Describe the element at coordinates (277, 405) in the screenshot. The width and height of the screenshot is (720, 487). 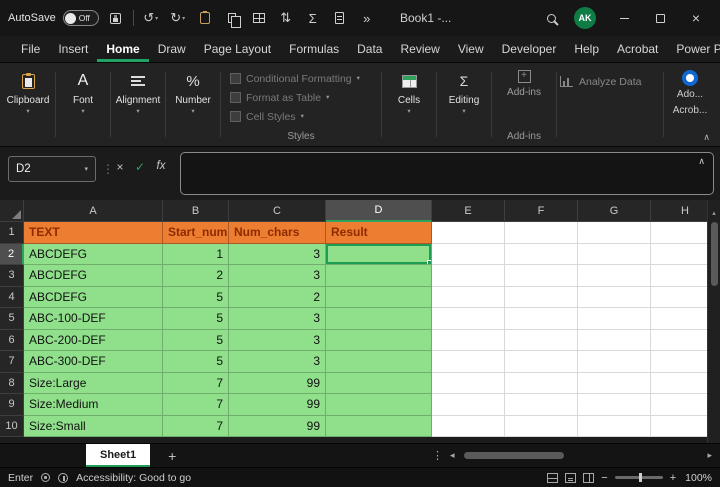
I see `cell-c9: 99` at that location.